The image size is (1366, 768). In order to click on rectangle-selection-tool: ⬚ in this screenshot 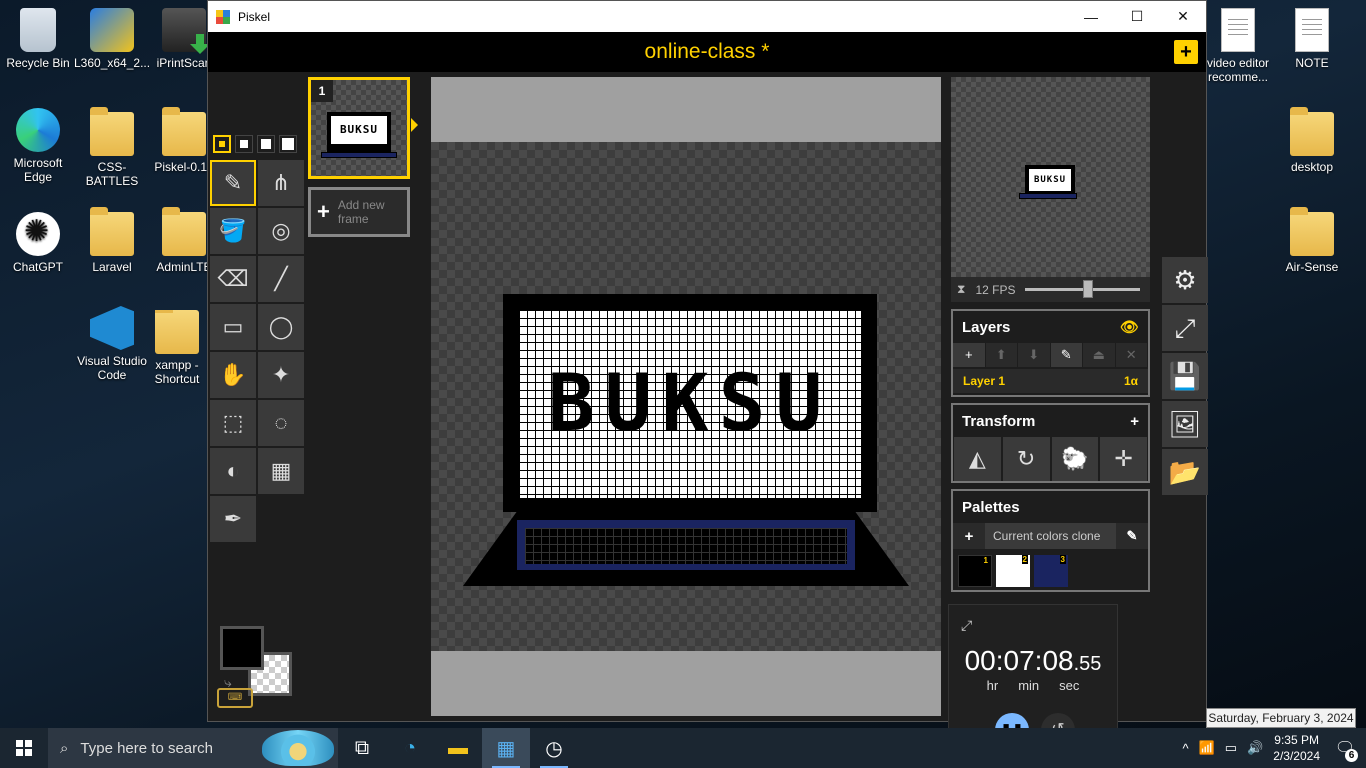, I will do `click(233, 423)`.